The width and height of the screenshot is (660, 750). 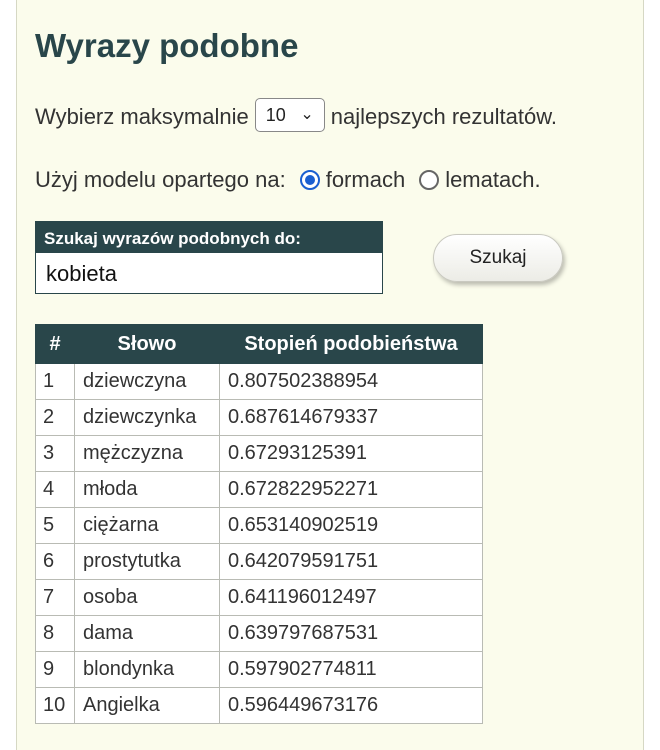 I want to click on table-row: 5 ciężarna 0.653140902519, so click(x=259, y=525).